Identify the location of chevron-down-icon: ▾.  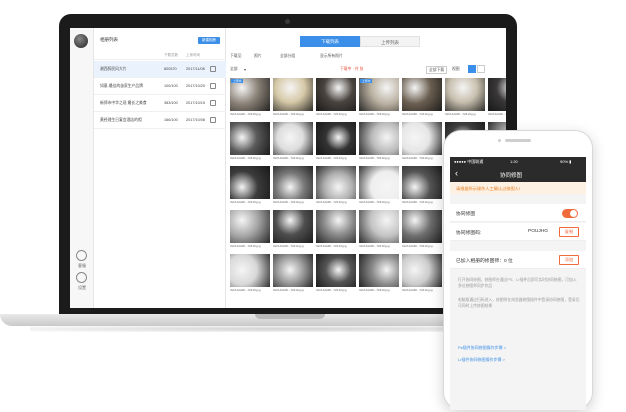
(245, 69).